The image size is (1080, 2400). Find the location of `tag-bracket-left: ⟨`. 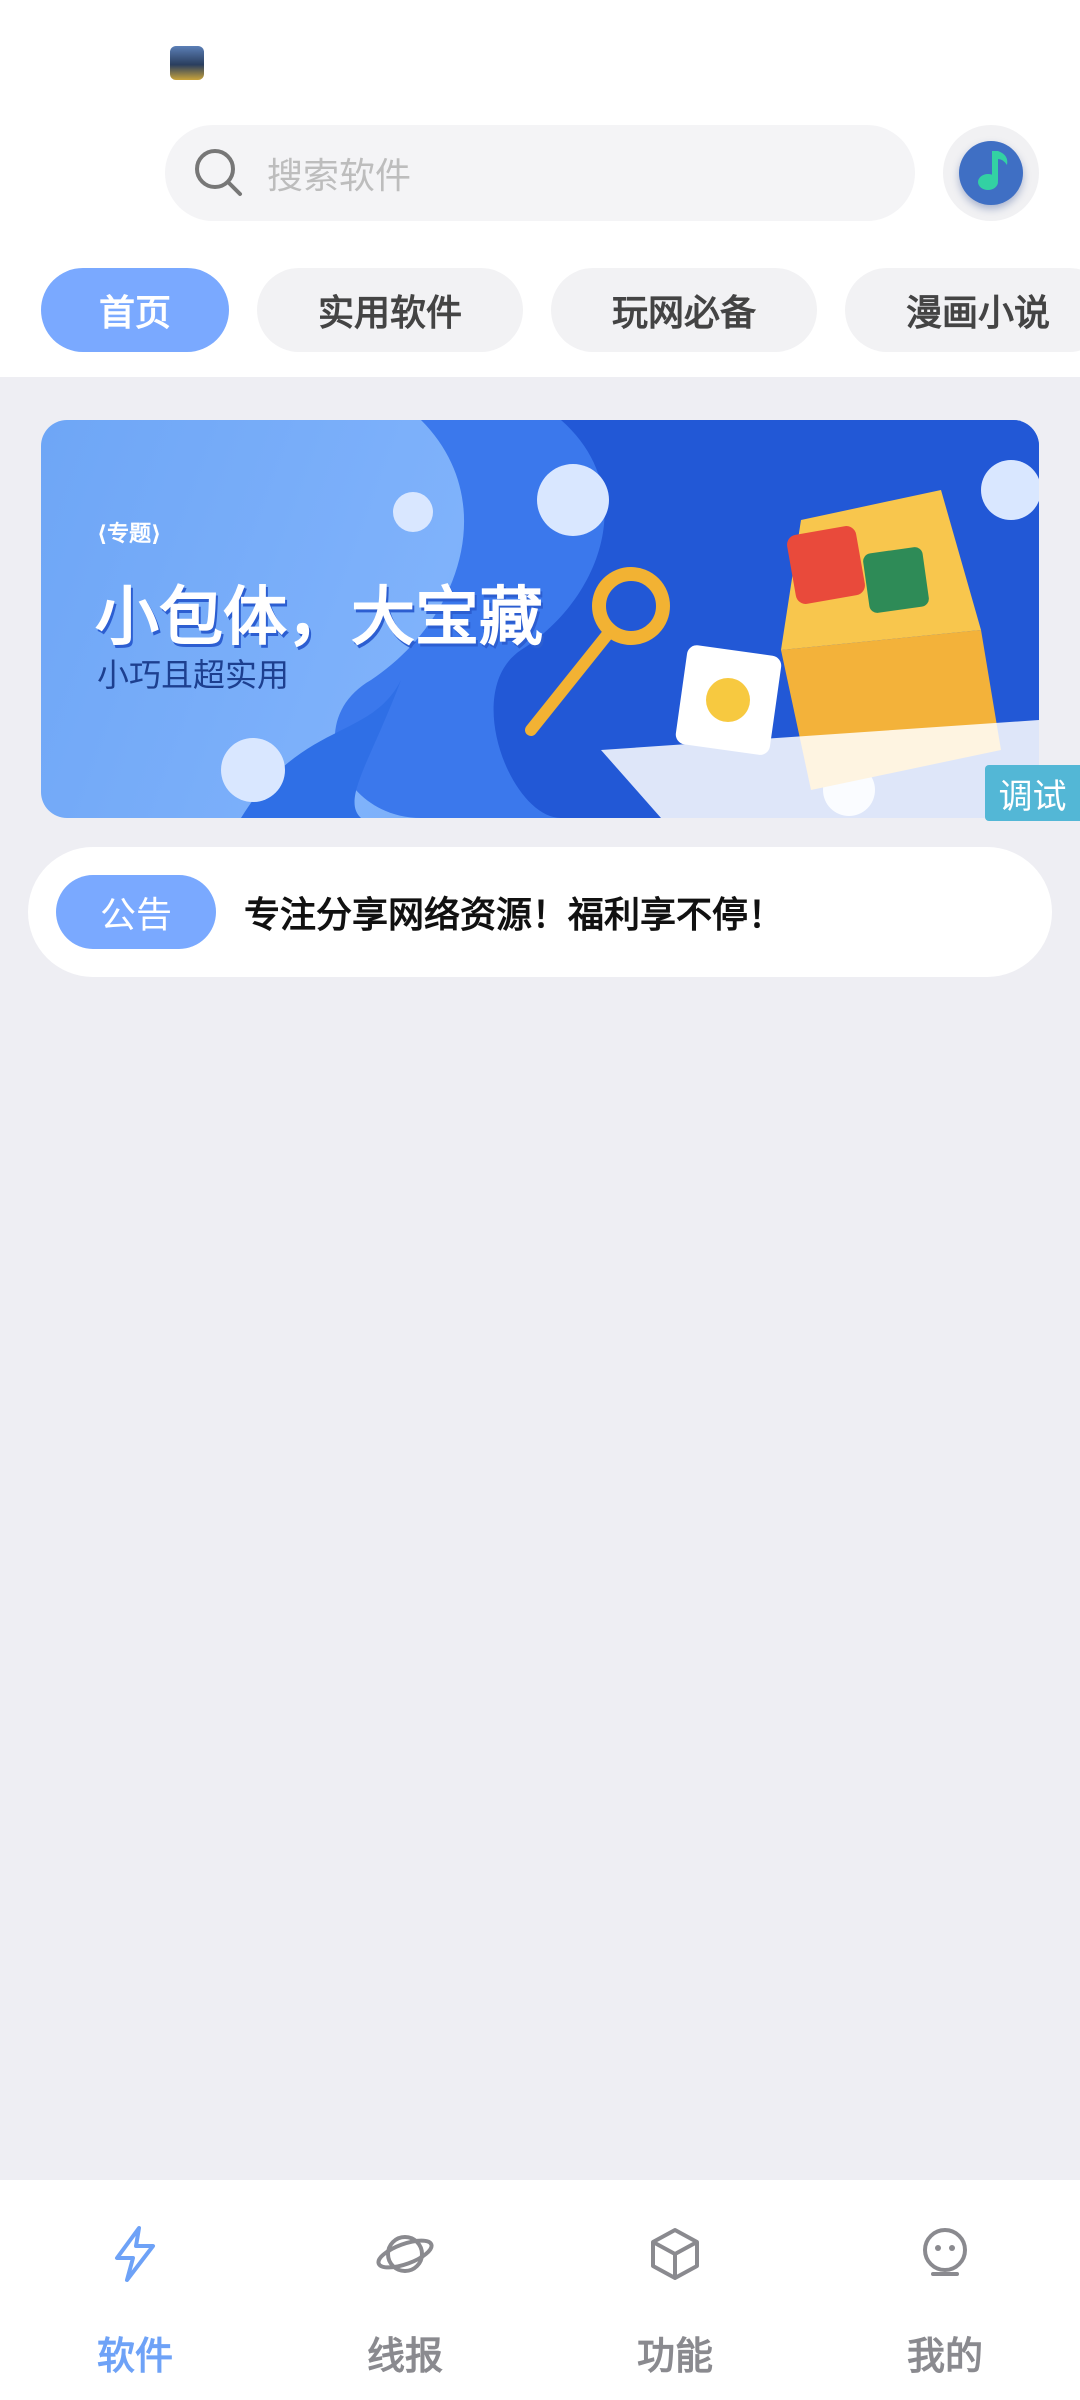

tag-bracket-left: ⟨ is located at coordinates (102, 534).